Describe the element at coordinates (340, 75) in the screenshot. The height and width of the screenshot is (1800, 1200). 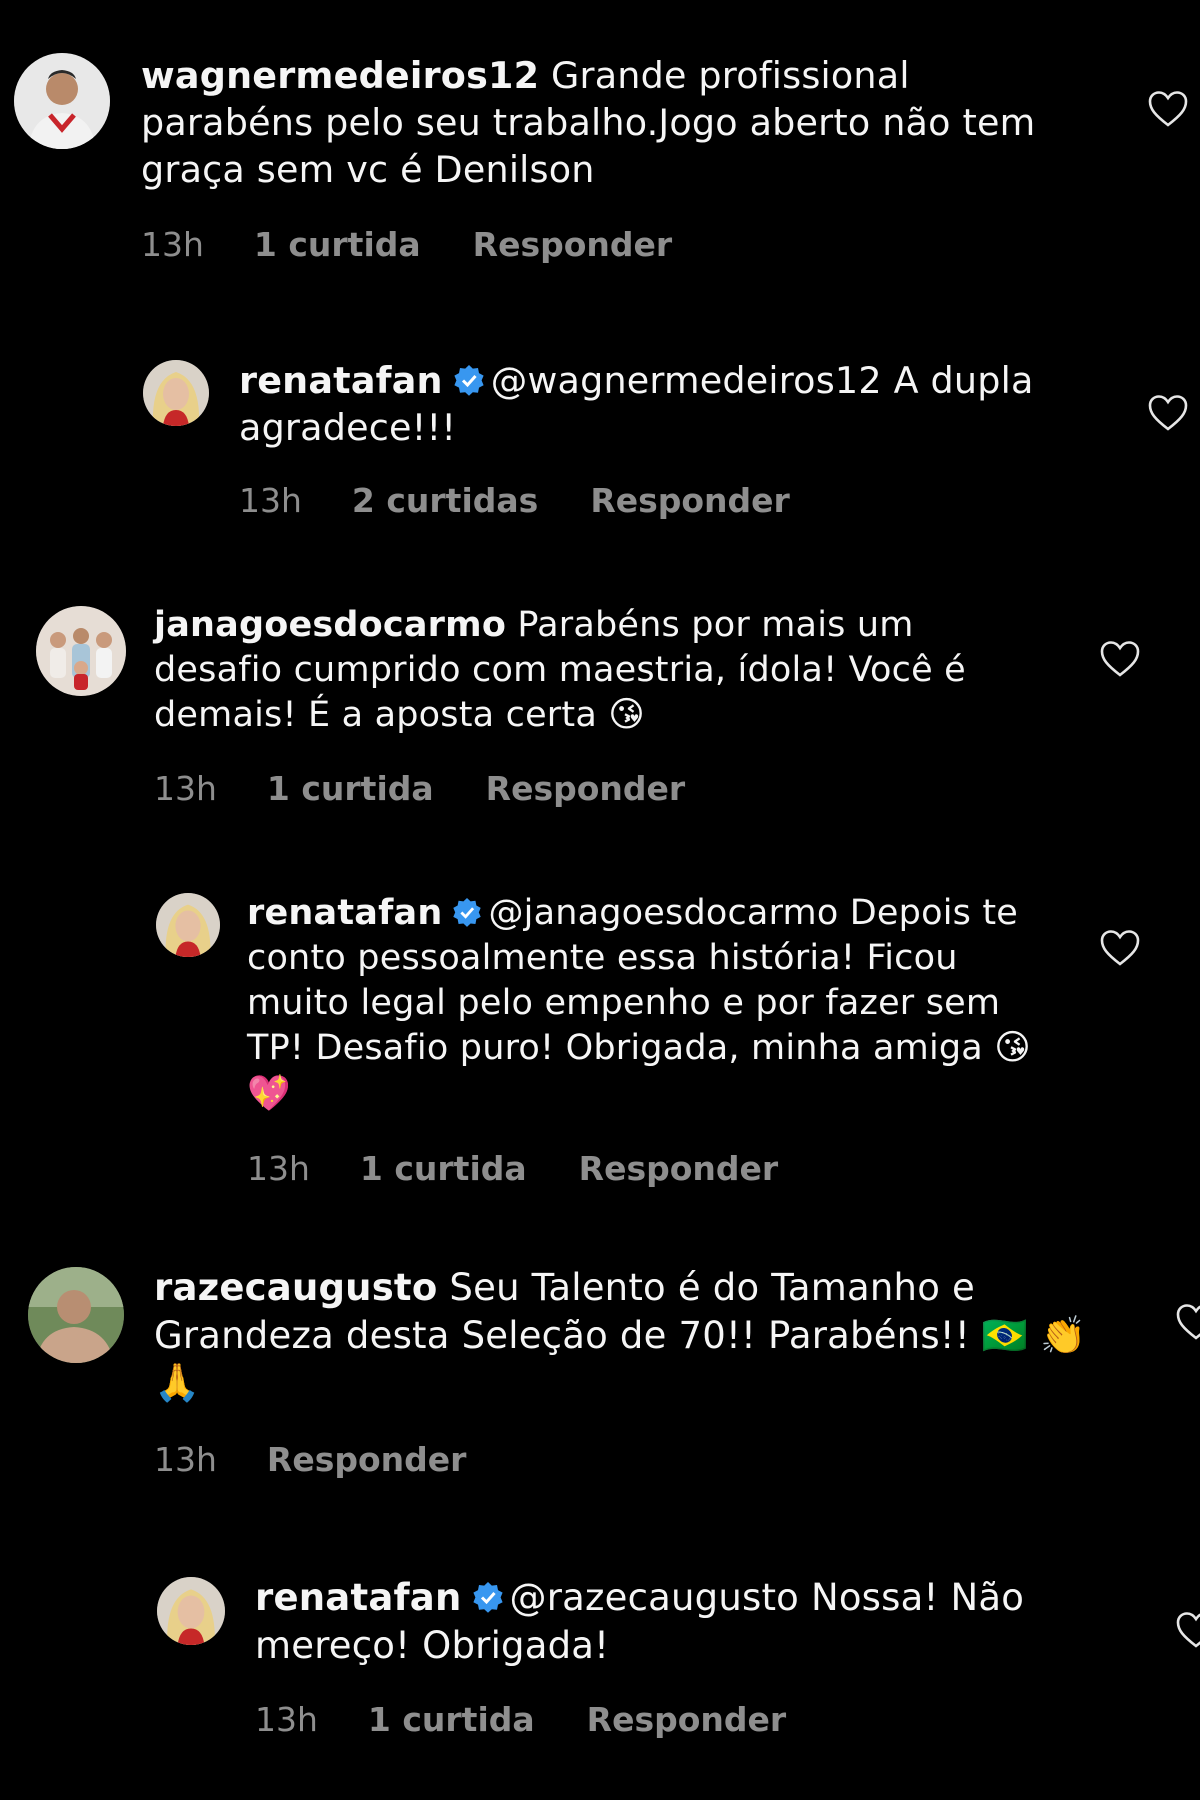
I see `comment-username: wagnermedeiros12` at that location.